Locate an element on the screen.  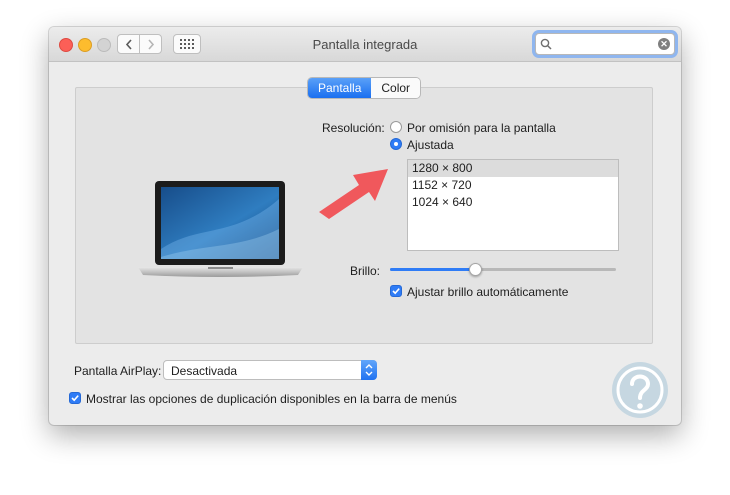
airplay-select: Desactivada is located at coordinates (270, 370).